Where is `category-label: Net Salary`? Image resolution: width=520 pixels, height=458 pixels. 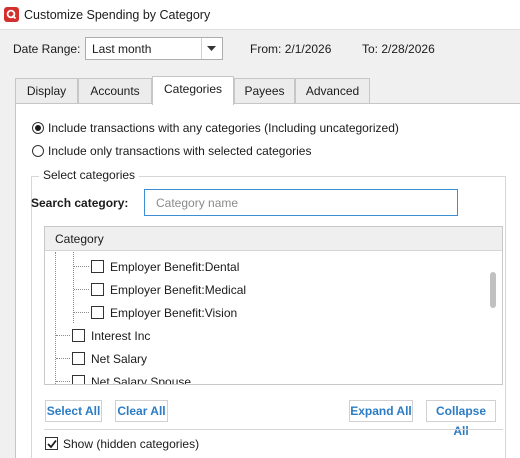
category-label: Net Salary is located at coordinates (119, 359).